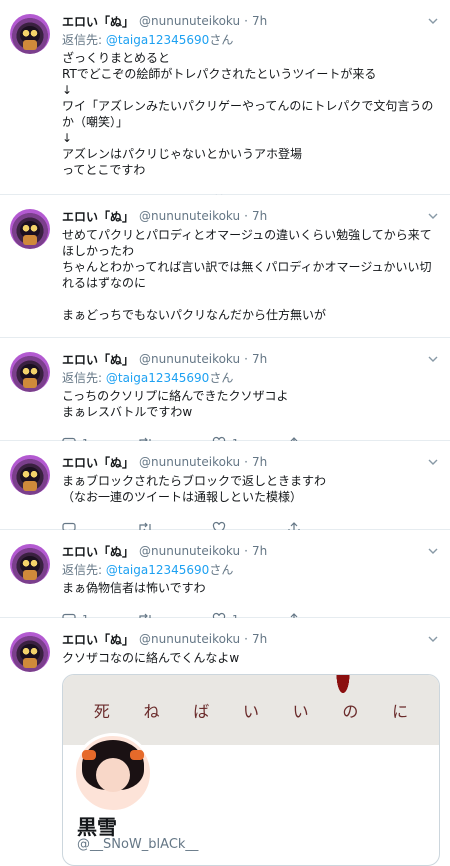 The image size is (450, 866). I want to click on banner-char: ば, so click(201, 711).